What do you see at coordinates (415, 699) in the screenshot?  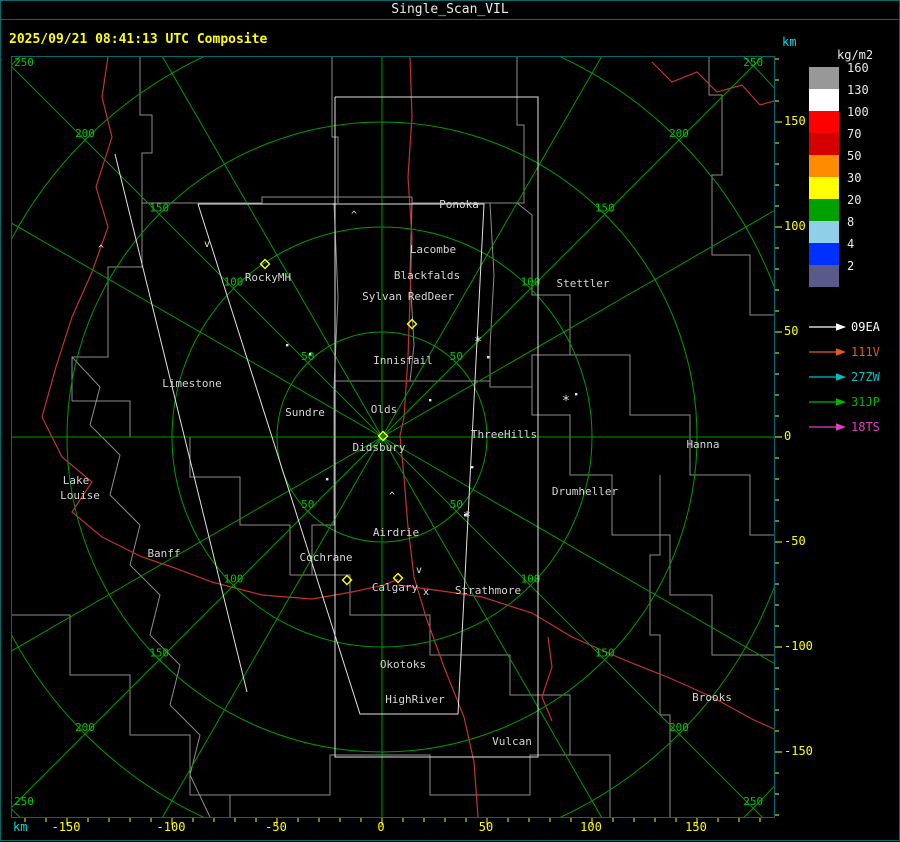 I see `city-label: HighRiver` at bounding box center [415, 699].